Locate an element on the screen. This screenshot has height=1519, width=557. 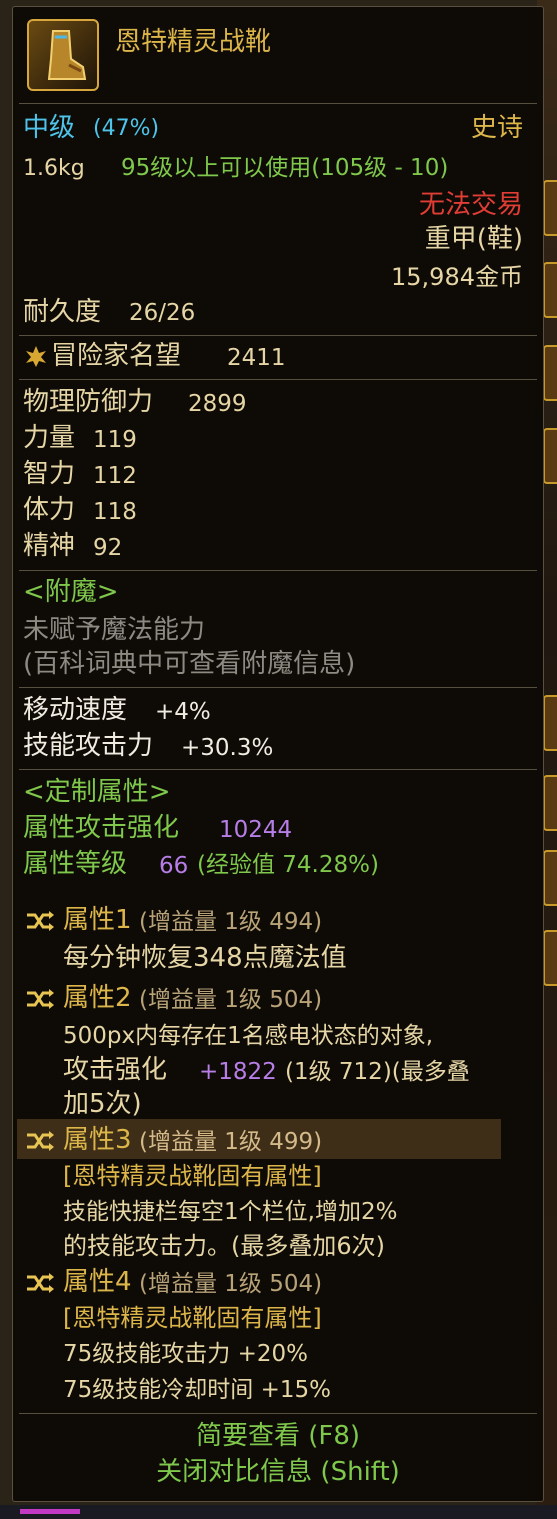
item-rarity: 史诗 is located at coordinates (496, 128).